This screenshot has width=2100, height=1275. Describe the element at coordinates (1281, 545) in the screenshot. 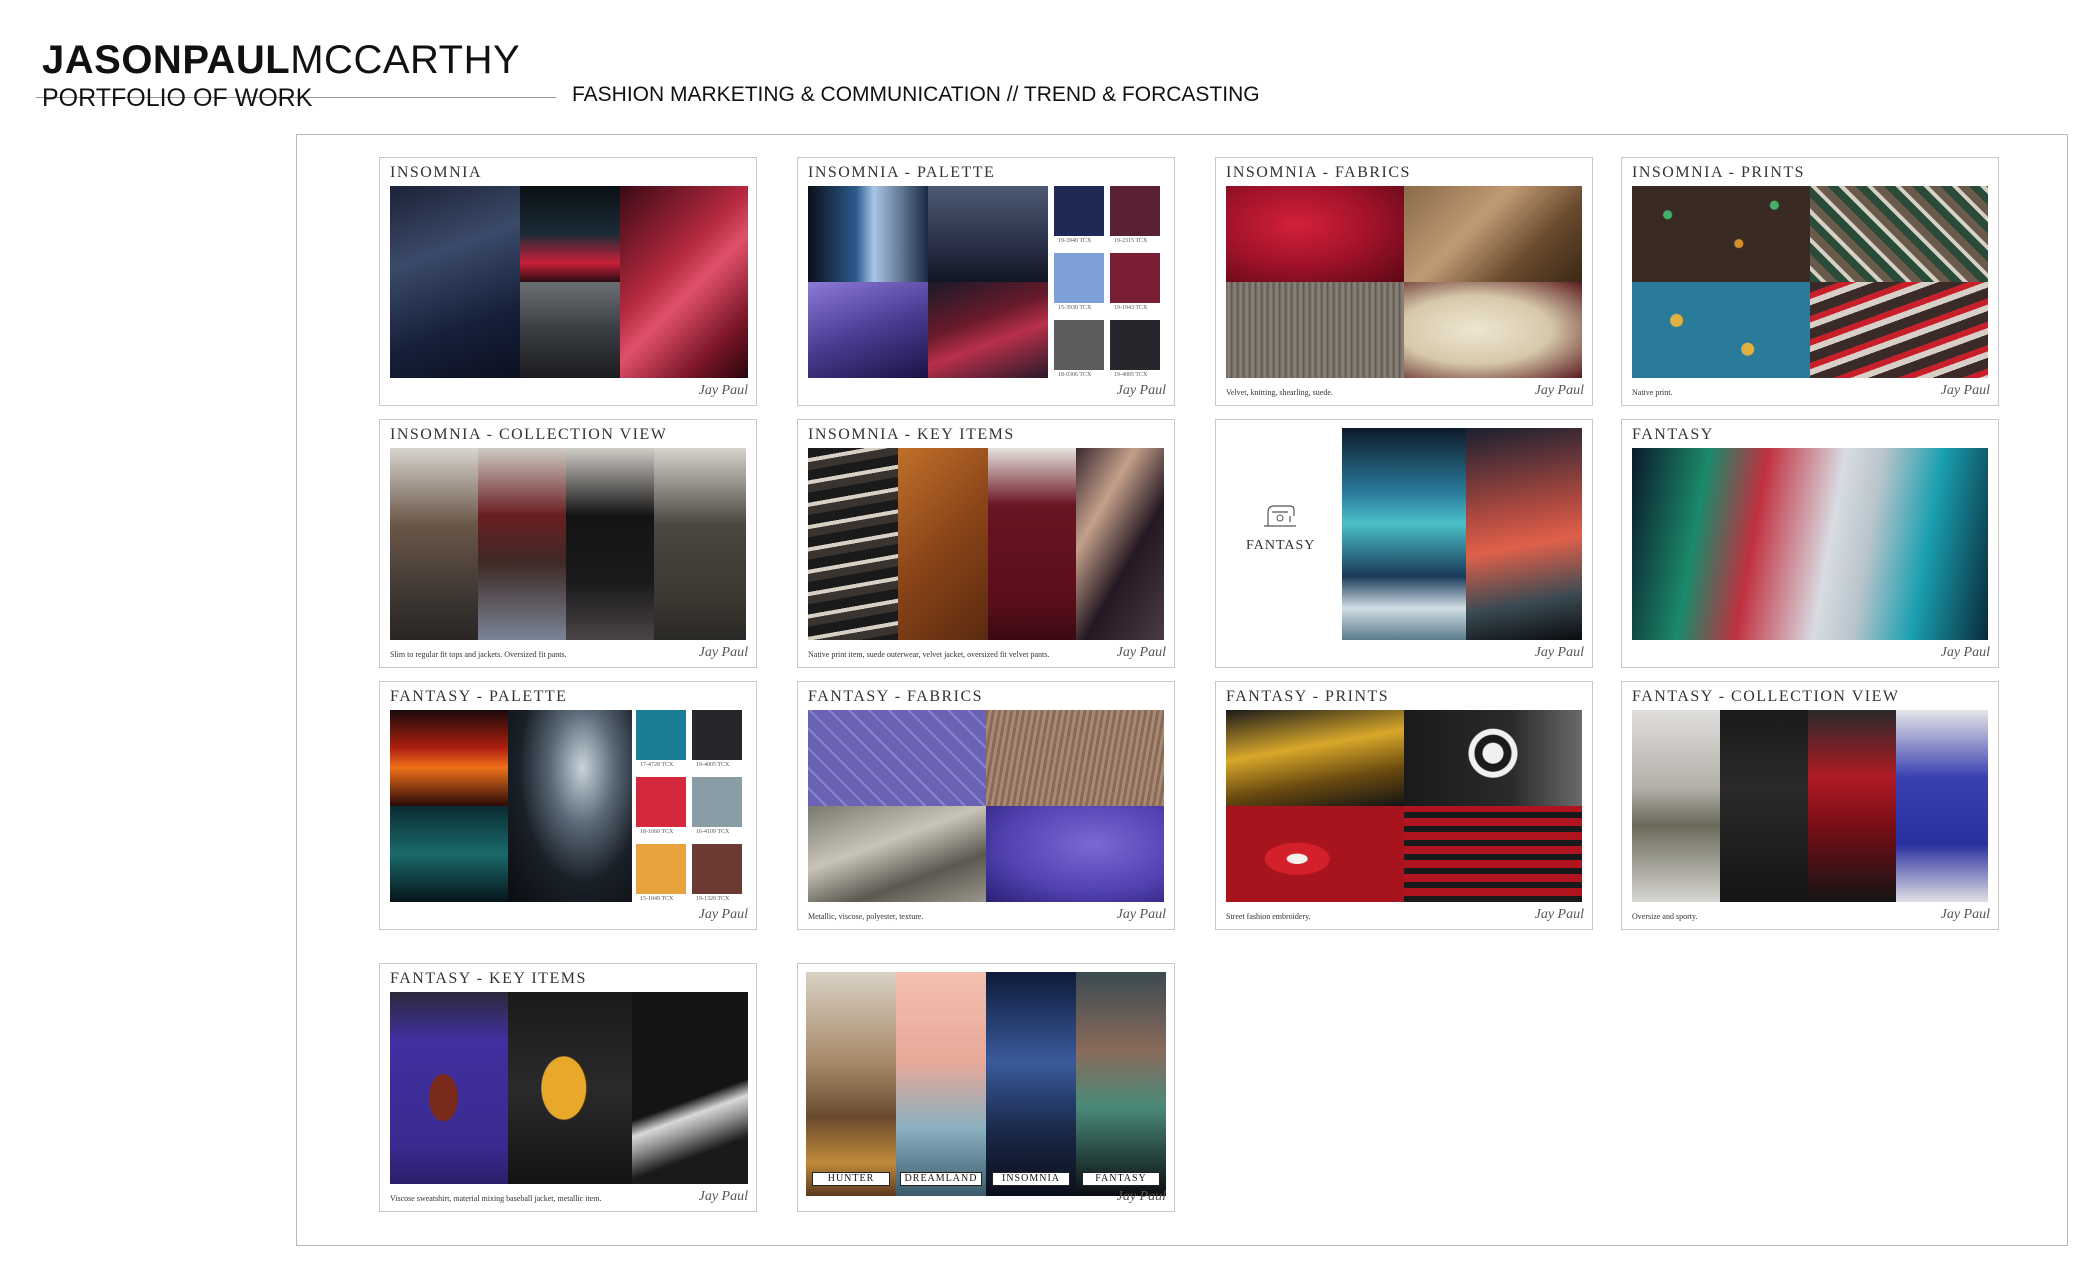

I see `fantasy-intro-word: FANTASY` at that location.